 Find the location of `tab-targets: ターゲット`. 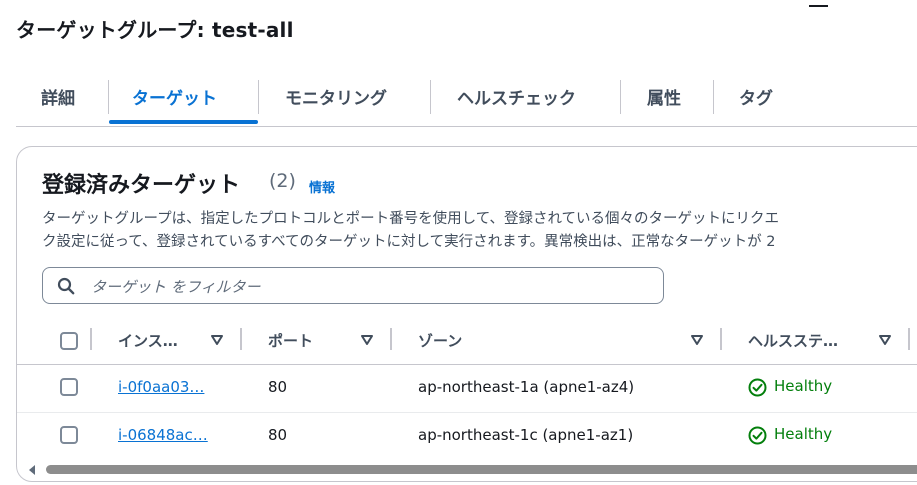

tab-targets: ターゲット is located at coordinates (174, 96).